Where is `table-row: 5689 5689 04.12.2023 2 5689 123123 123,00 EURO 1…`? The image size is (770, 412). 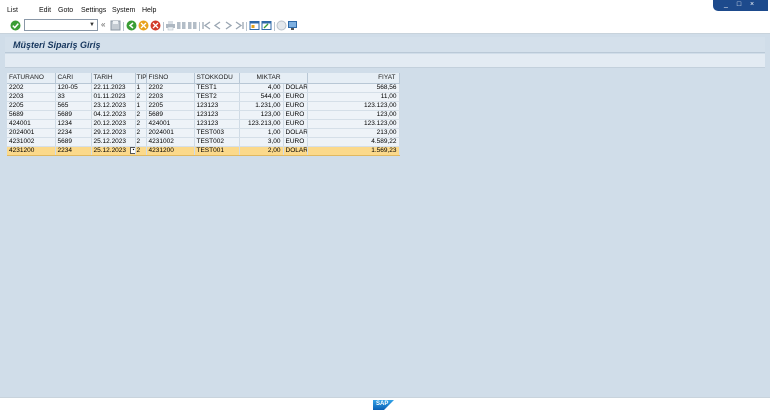
table-row: 5689 5689 04.12.2023 2 5689 123123 123,00 EURO 1… is located at coordinates (203, 115).